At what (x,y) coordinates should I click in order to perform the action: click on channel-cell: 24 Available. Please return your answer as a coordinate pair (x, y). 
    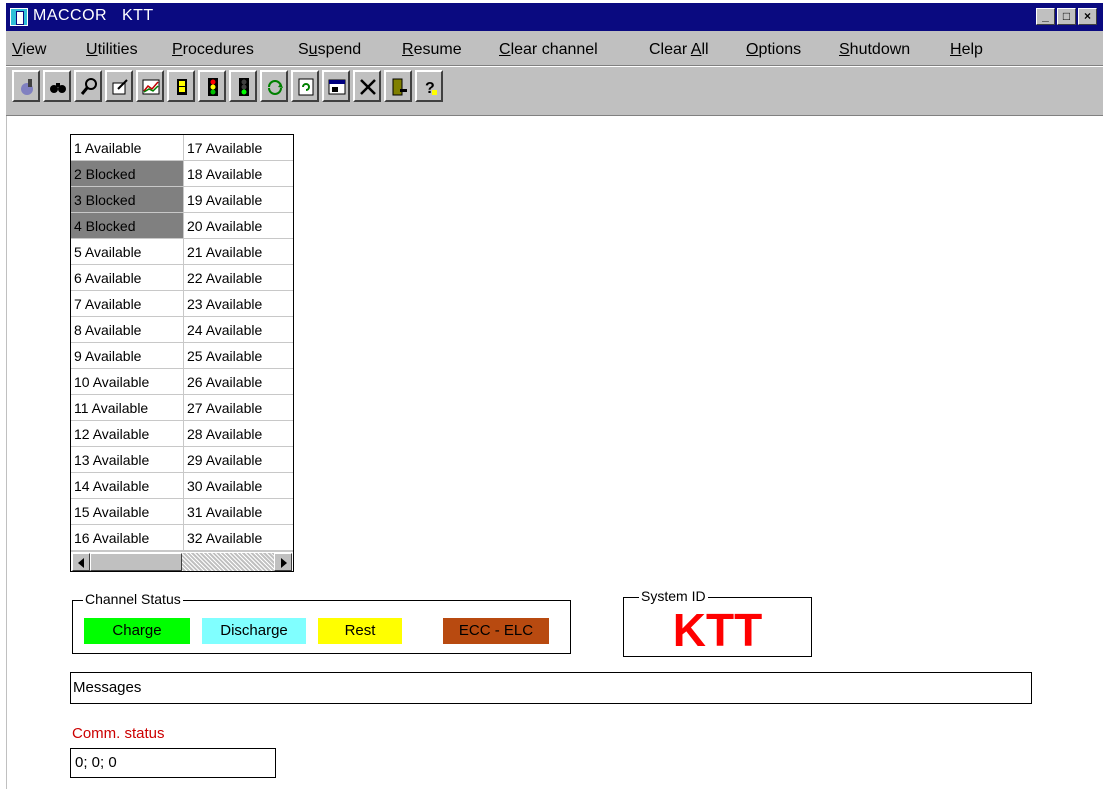
    Looking at the image, I should click on (238, 330).